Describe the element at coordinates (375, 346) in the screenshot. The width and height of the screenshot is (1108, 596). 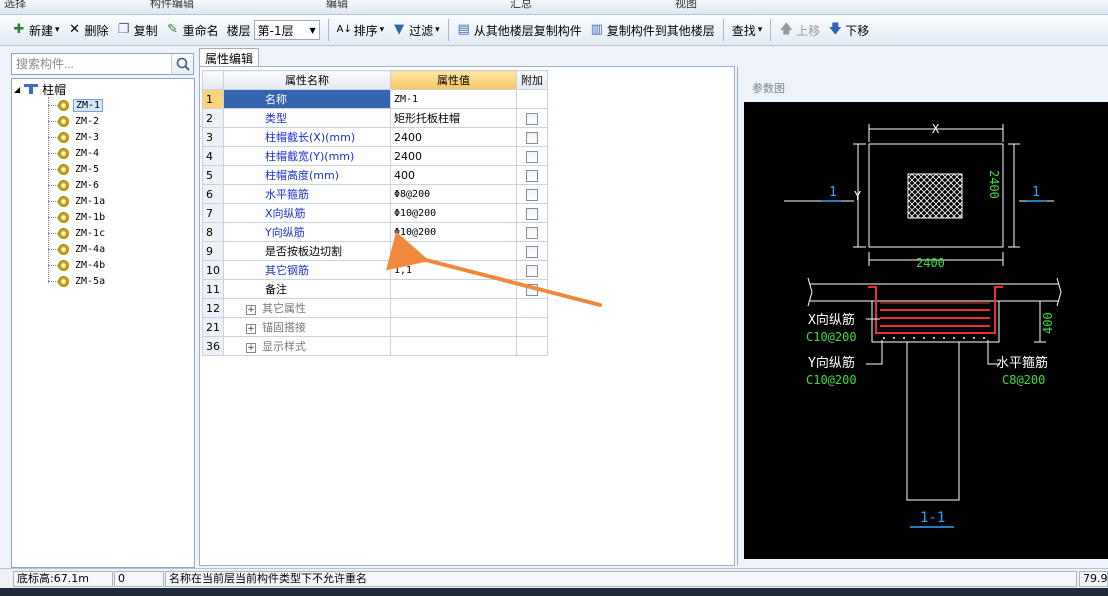
I see `table-row: 36 + 显示样式` at that location.